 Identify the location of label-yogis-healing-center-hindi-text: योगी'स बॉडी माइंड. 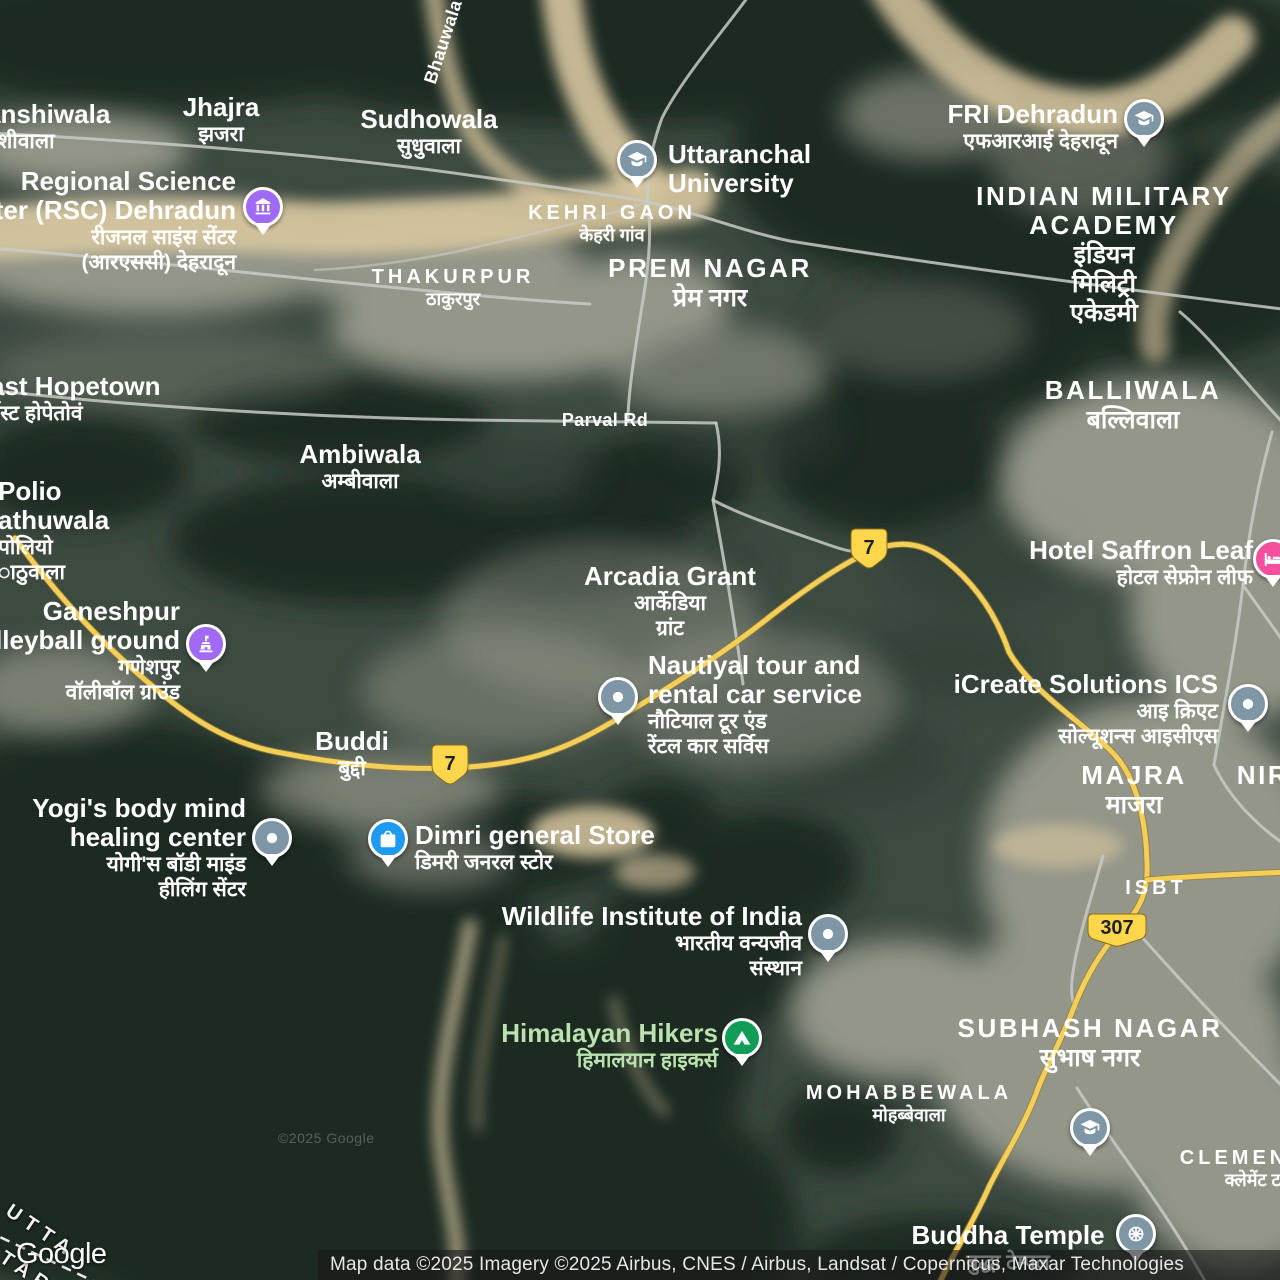
(176, 865).